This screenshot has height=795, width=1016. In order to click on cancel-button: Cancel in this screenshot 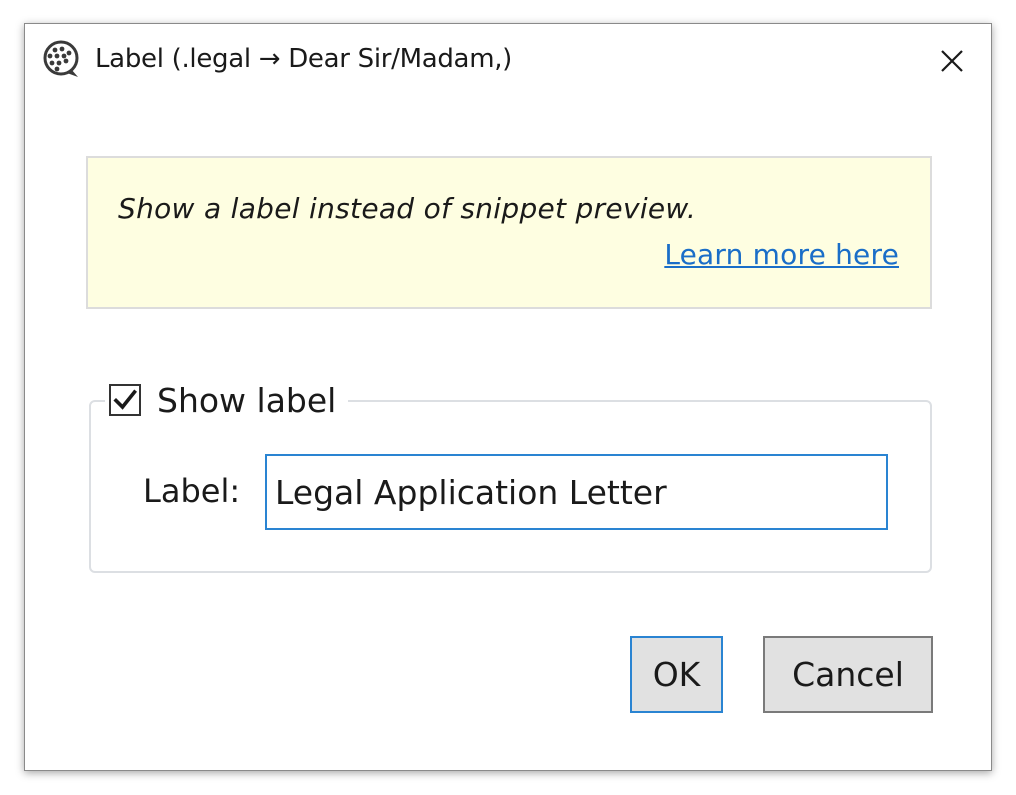, I will do `click(848, 674)`.